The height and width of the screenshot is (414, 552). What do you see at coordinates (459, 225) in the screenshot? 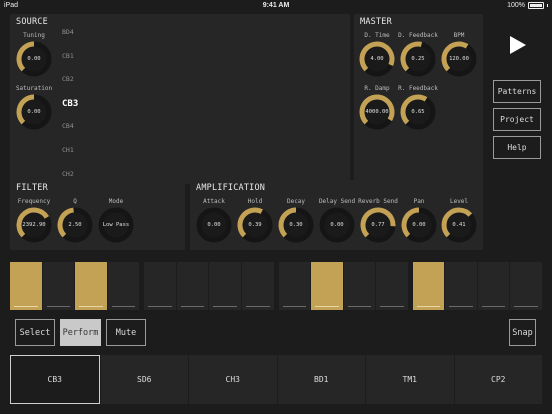
I see `knob-value: 0.41` at bounding box center [459, 225].